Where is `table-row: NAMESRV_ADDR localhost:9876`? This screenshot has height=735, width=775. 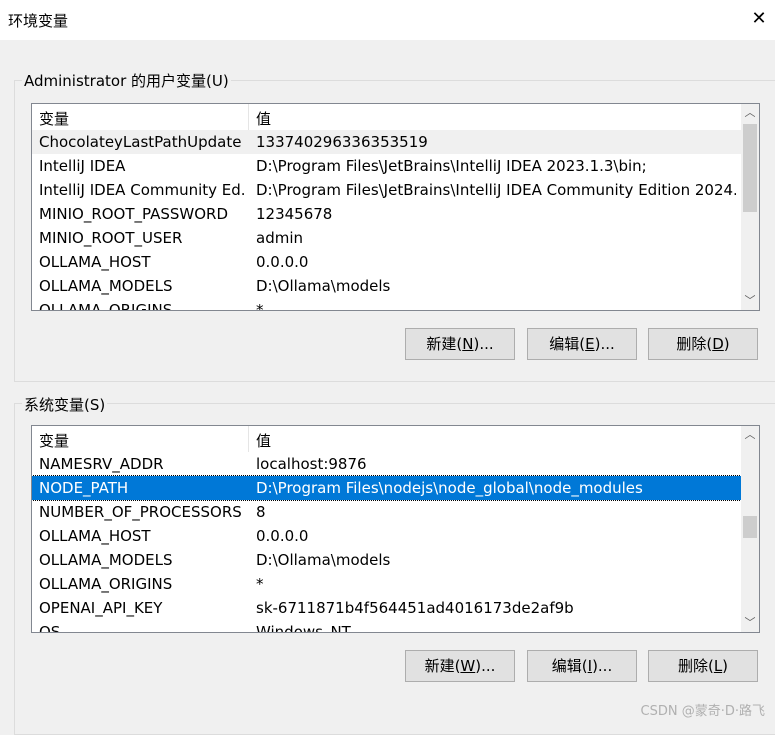 table-row: NAMESRV_ADDR localhost:9876 is located at coordinates (386, 464).